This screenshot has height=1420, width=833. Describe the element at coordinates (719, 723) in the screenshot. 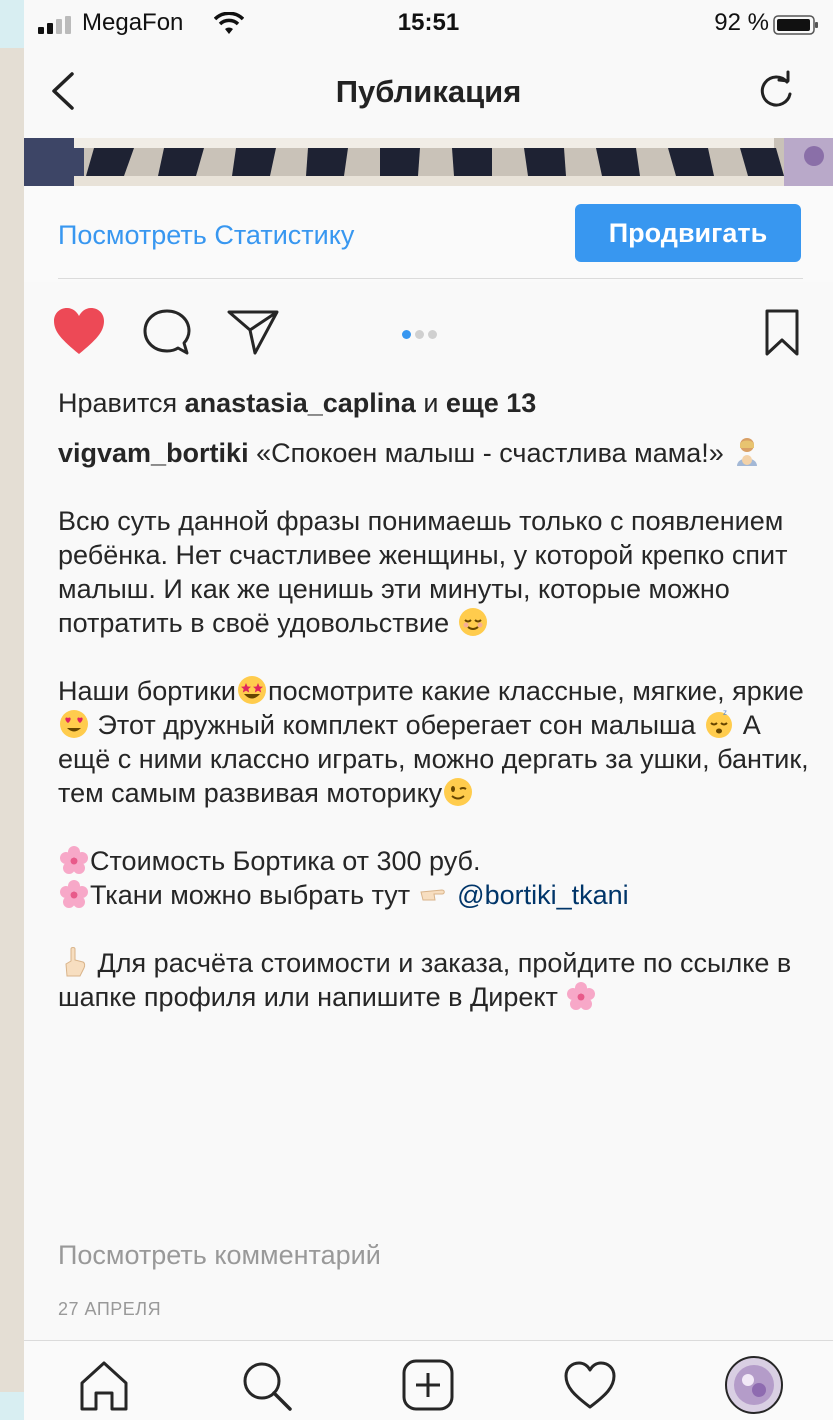

I see `sleeping-face-emoji-icon: z` at that location.